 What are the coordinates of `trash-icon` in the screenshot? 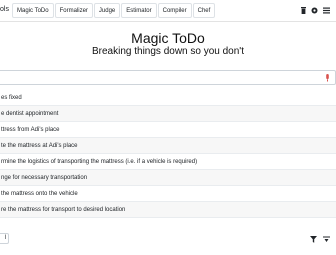 It's located at (303, 10).